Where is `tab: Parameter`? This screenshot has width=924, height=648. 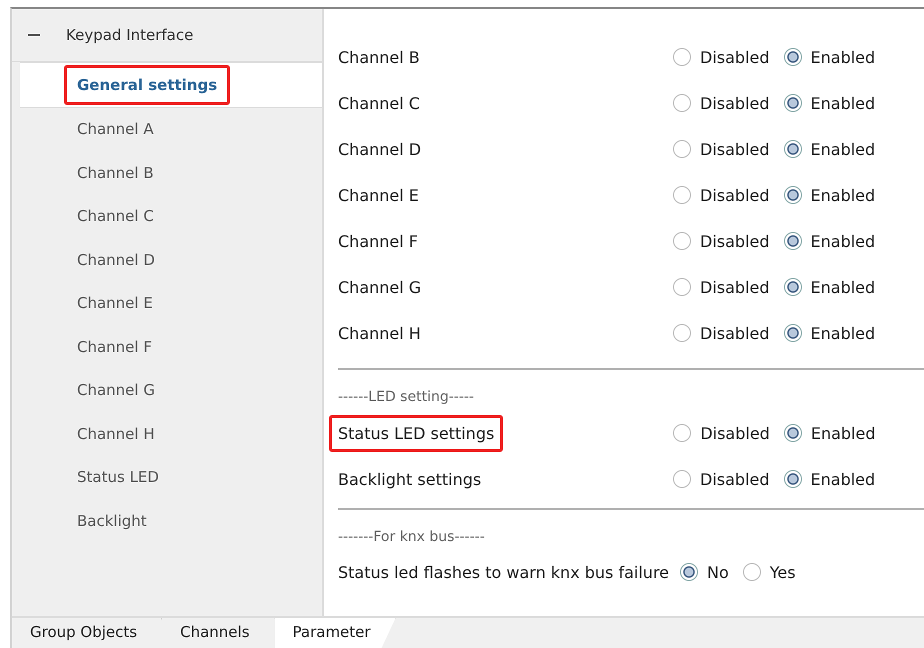
tab: Parameter is located at coordinates (335, 633).